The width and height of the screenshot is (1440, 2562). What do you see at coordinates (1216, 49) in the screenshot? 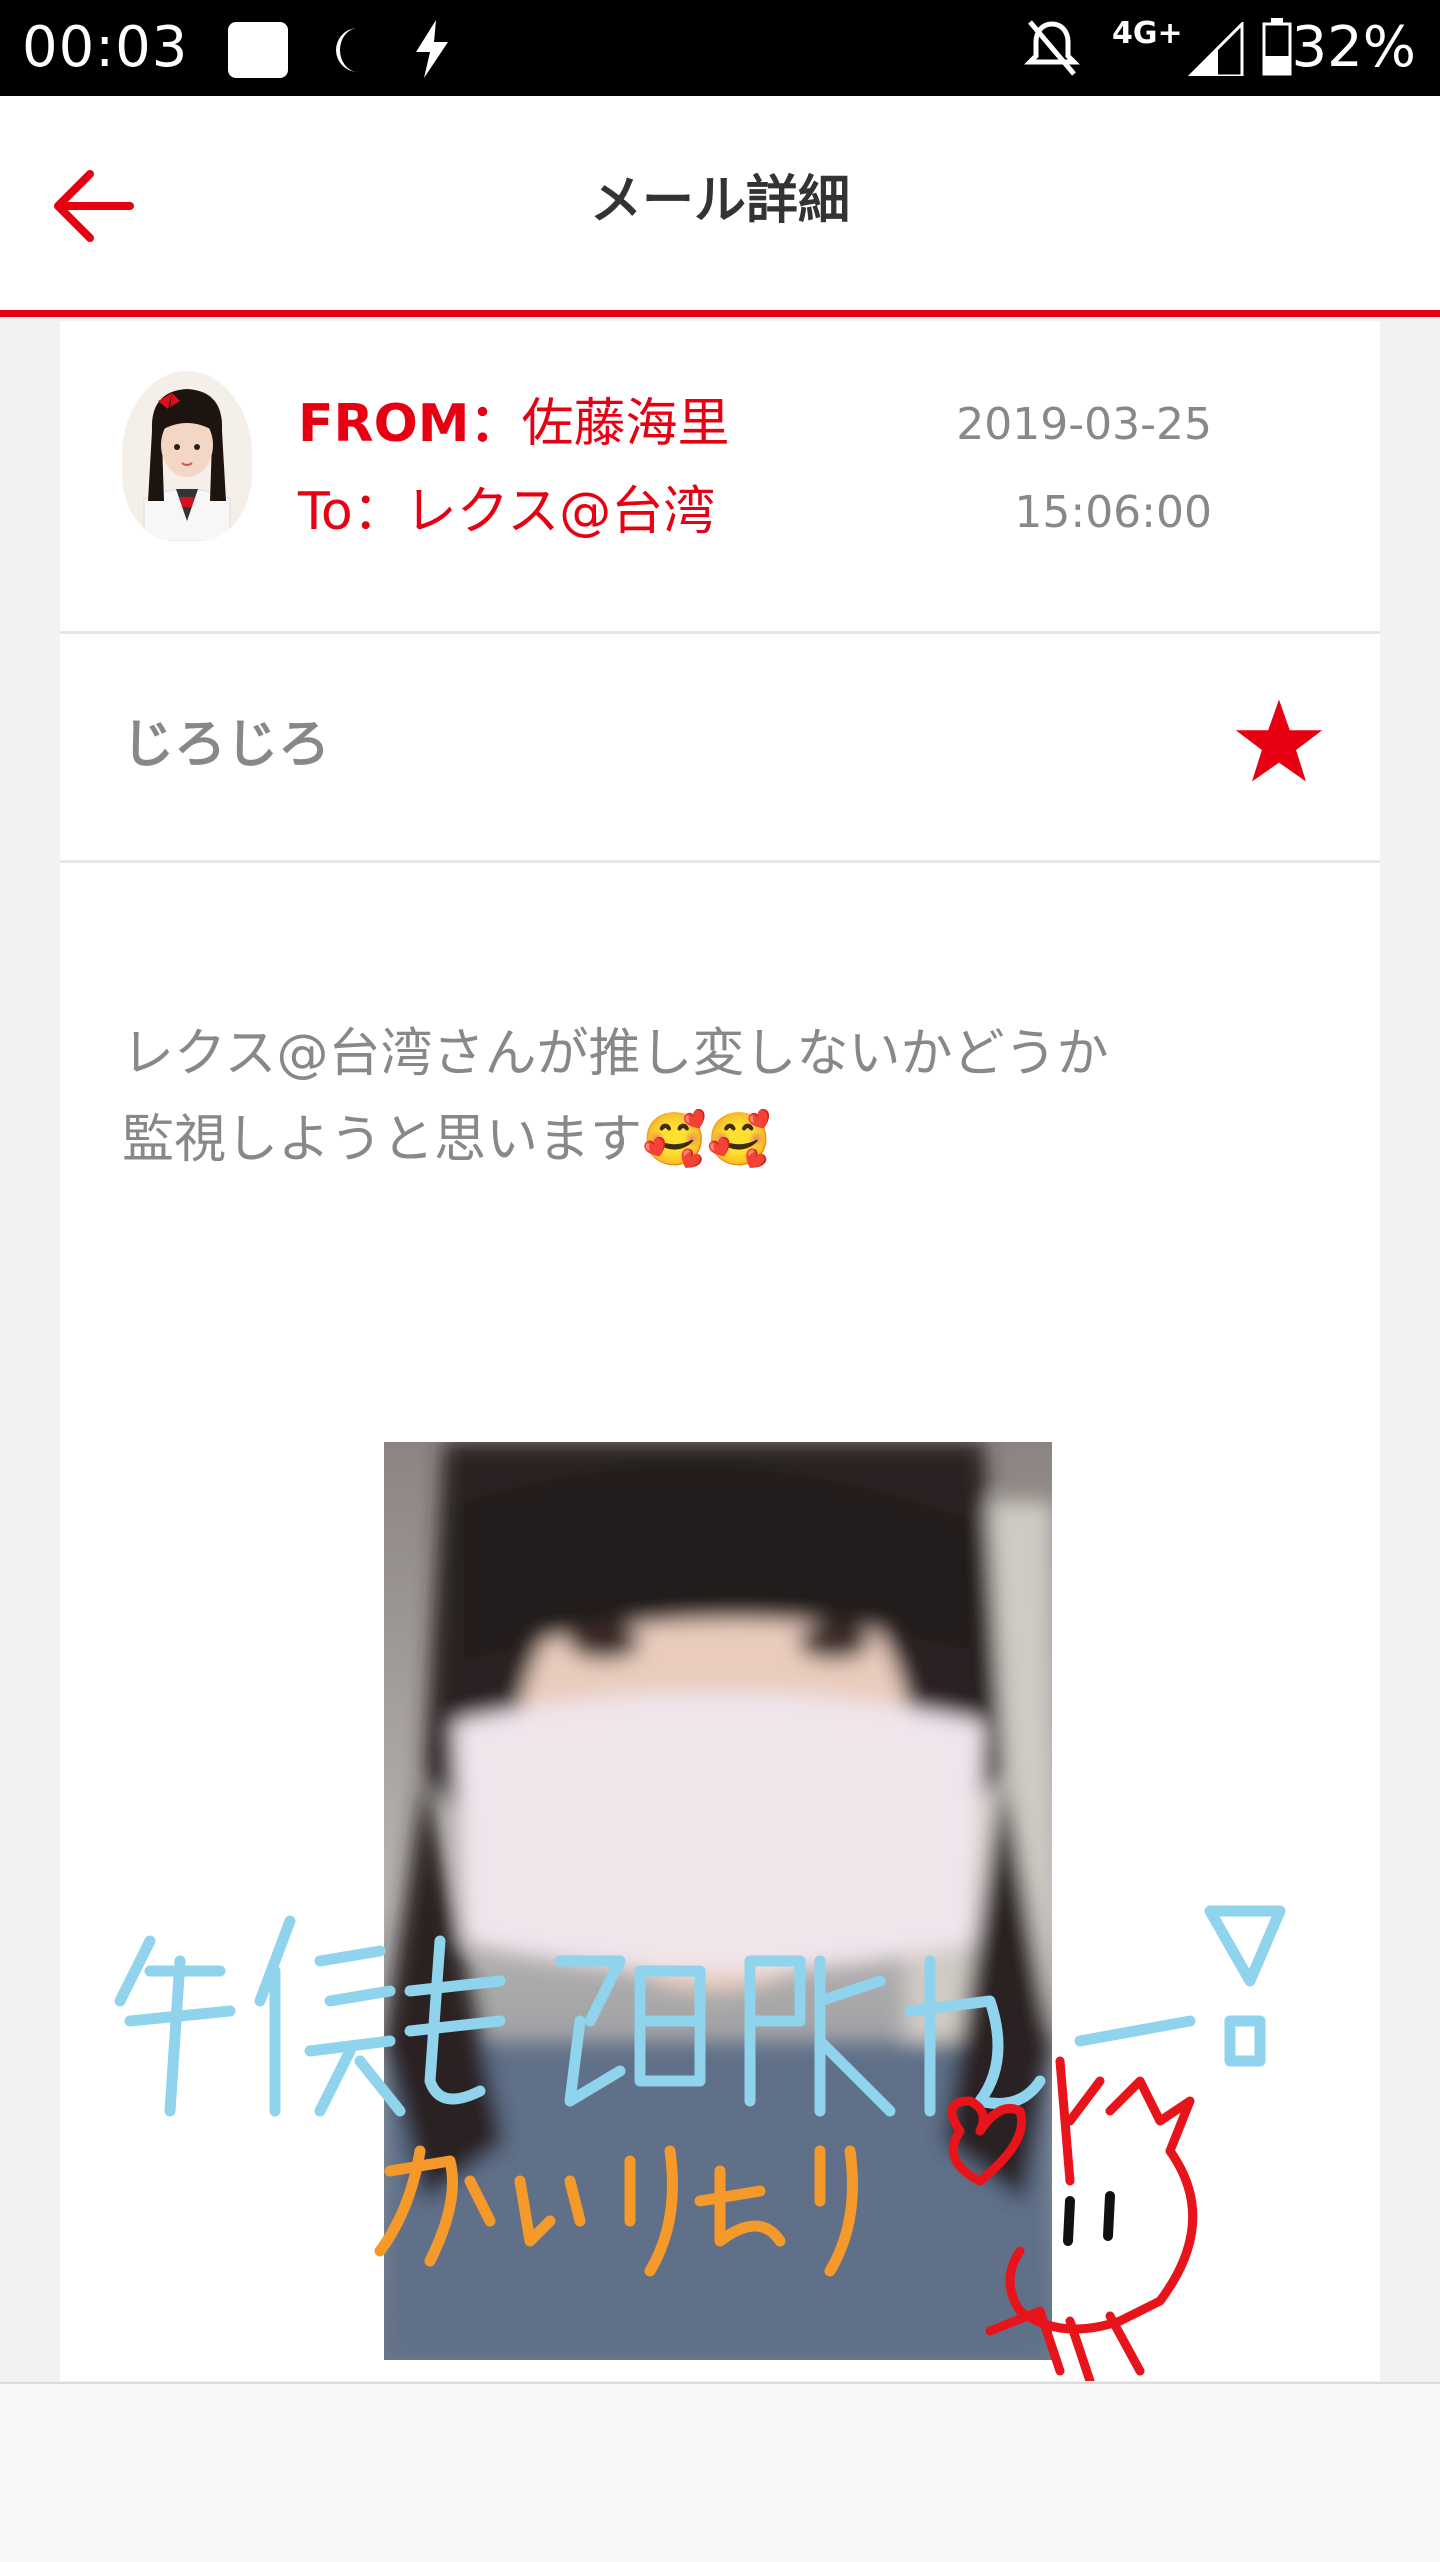
I see `signal-icon` at bounding box center [1216, 49].